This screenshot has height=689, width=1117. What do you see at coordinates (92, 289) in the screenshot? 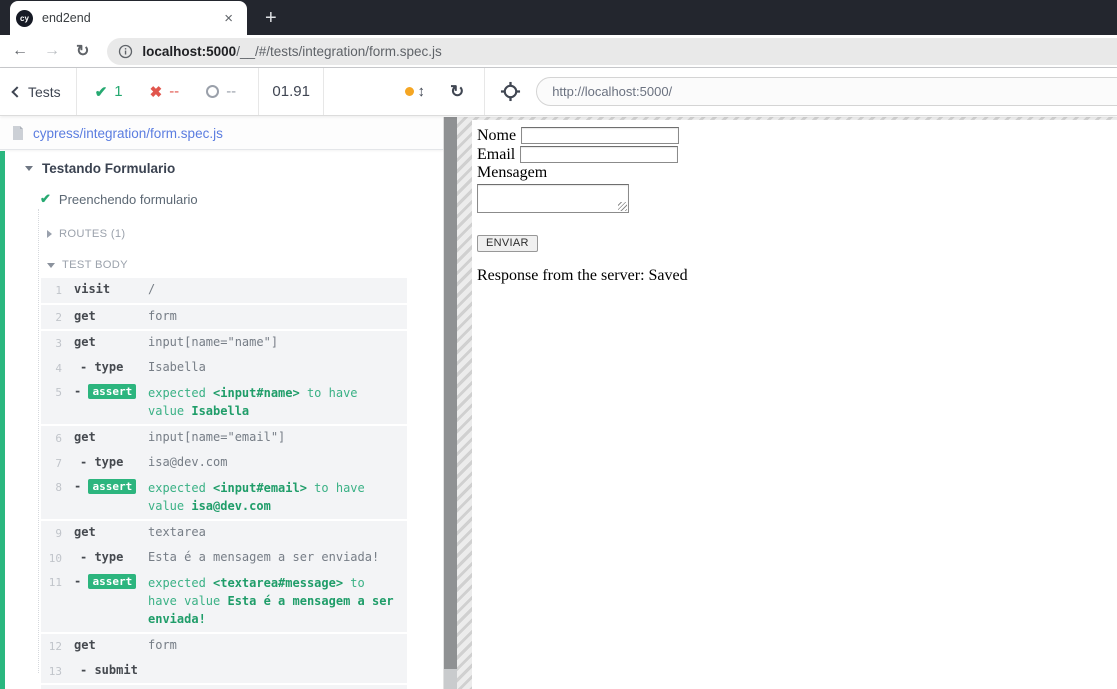
I see `command-method: visit` at bounding box center [92, 289].